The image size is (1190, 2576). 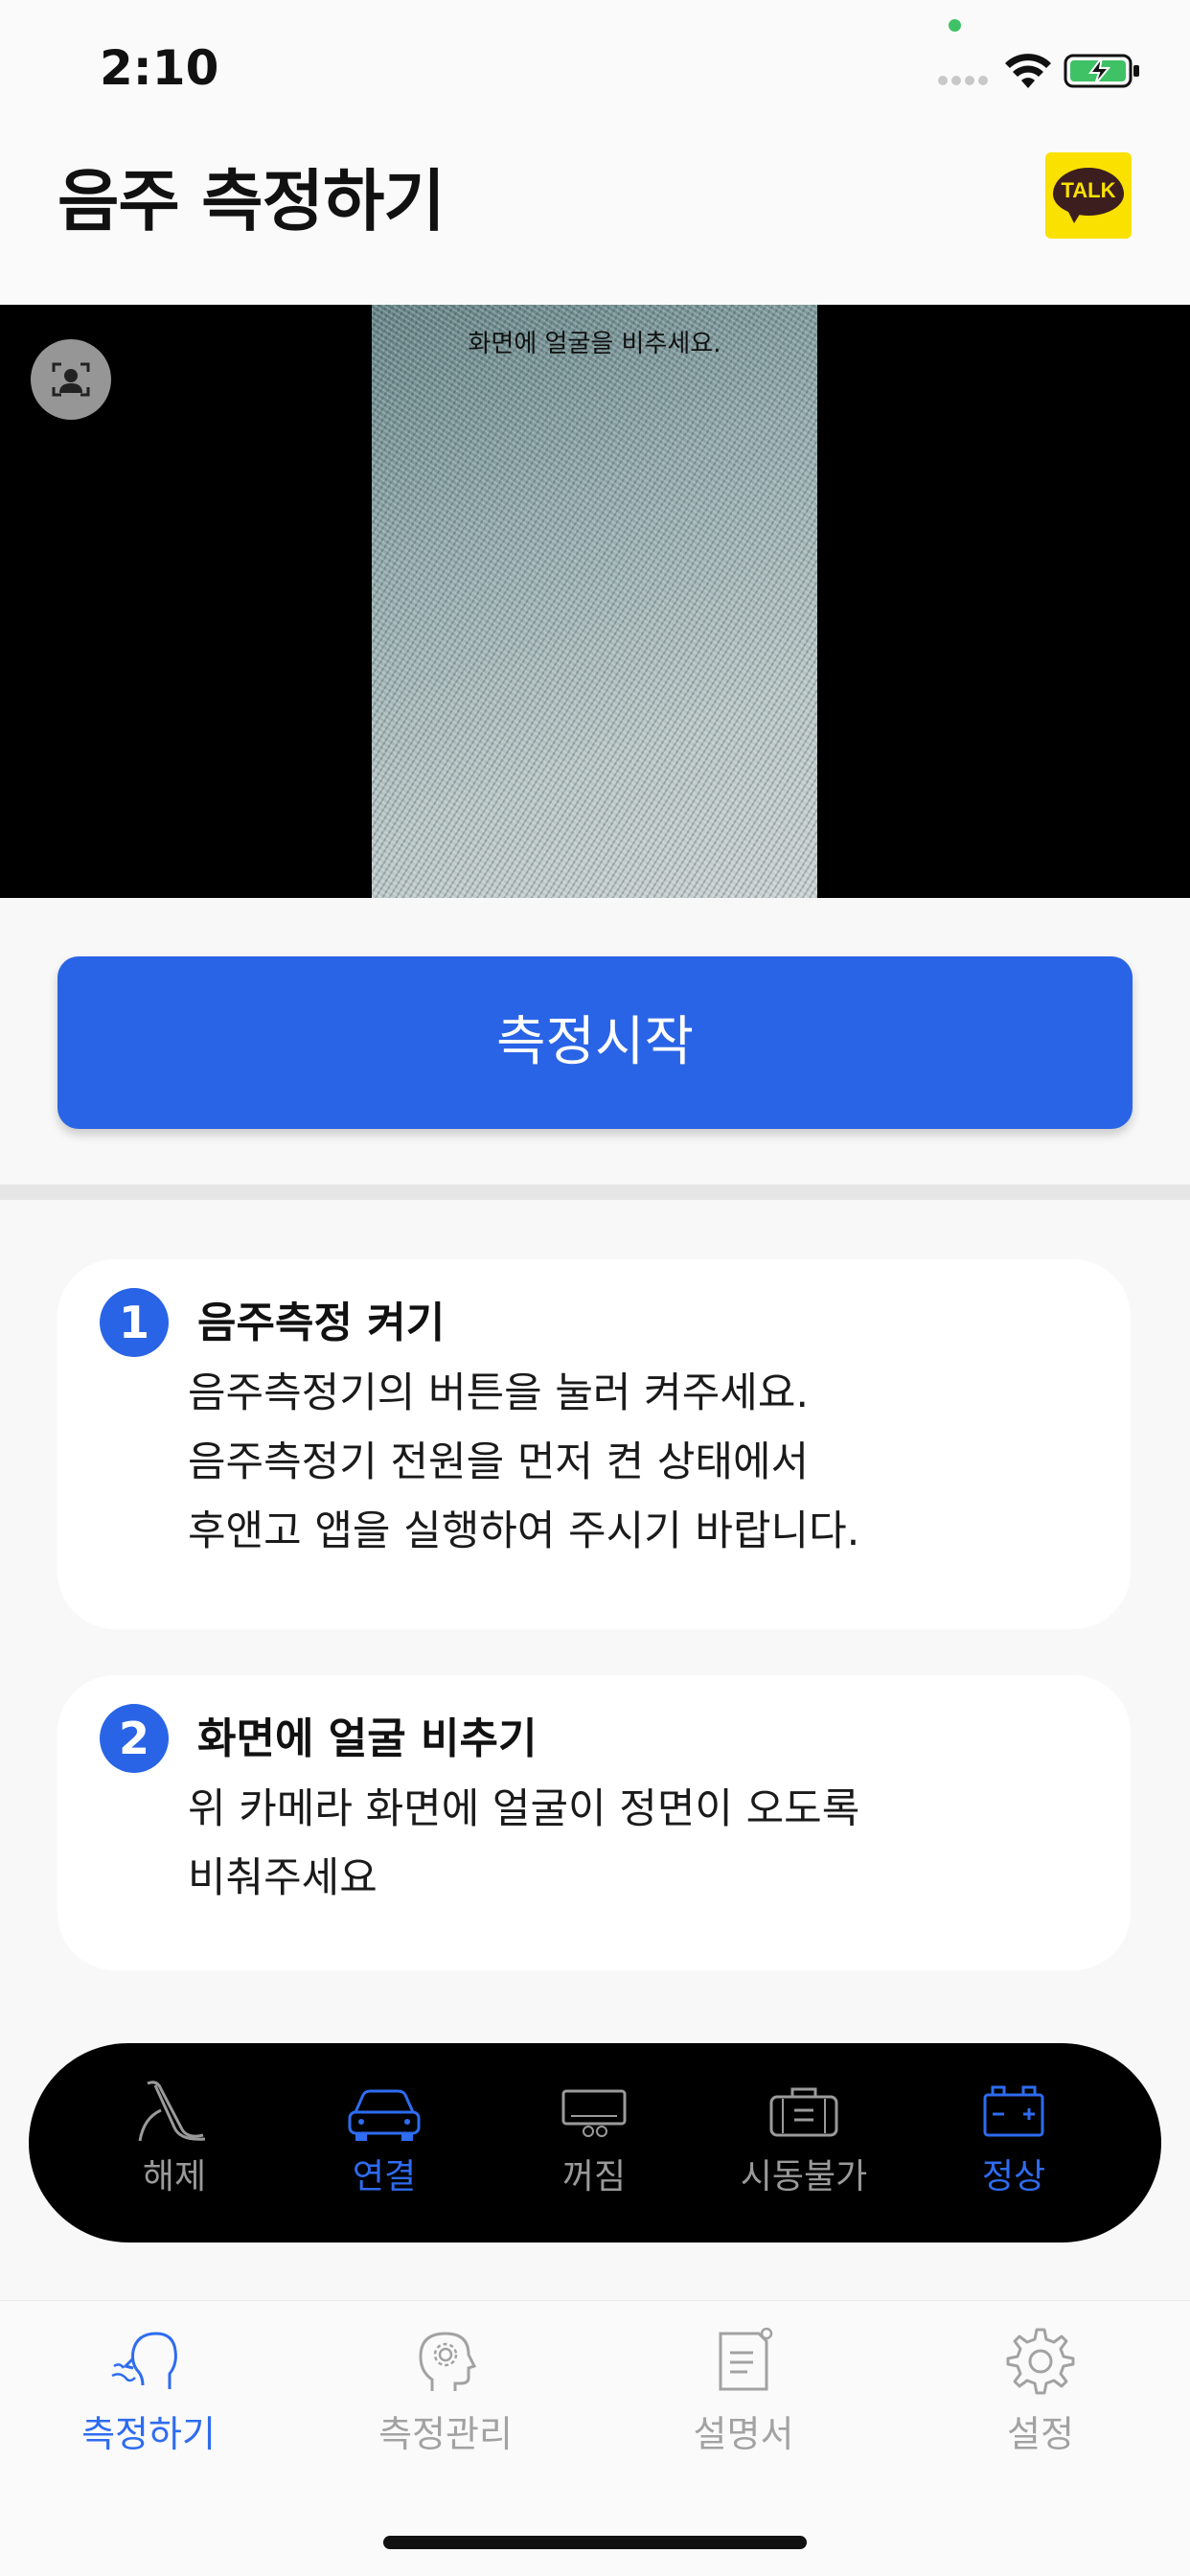 What do you see at coordinates (144, 2360) in the screenshot?
I see `breath-face-icon` at bounding box center [144, 2360].